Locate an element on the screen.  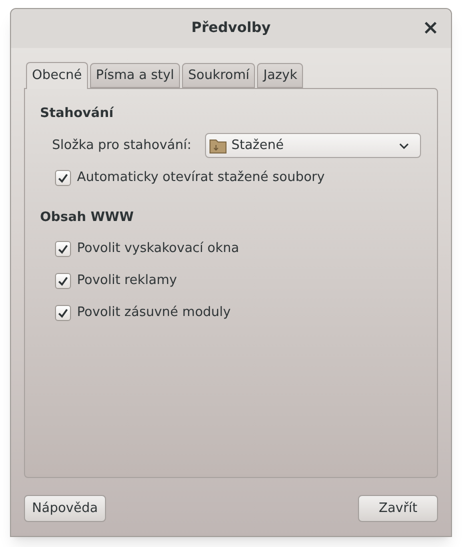
checkbox-label: Povolit reklamy is located at coordinates (127, 281).